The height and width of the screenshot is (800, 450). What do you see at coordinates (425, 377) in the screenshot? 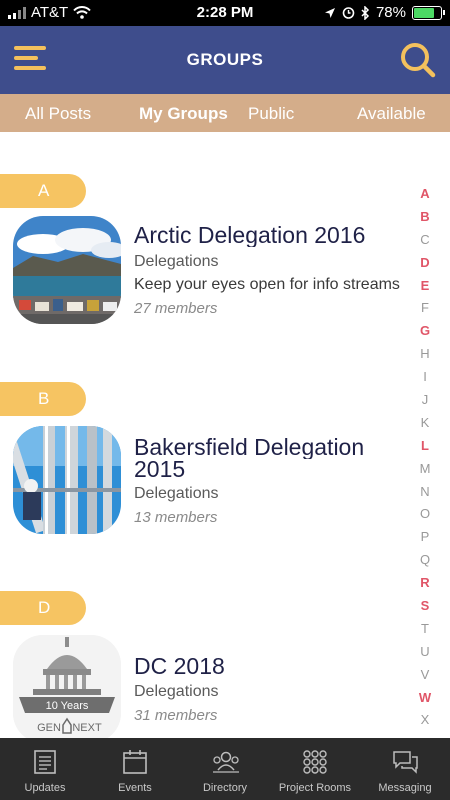
I see `alphabet-letter-i: I` at bounding box center [425, 377].